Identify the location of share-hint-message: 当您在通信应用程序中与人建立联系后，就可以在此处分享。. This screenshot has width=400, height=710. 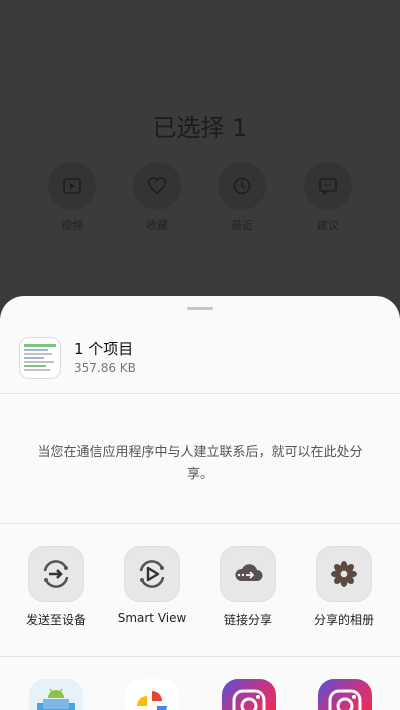
(200, 463).